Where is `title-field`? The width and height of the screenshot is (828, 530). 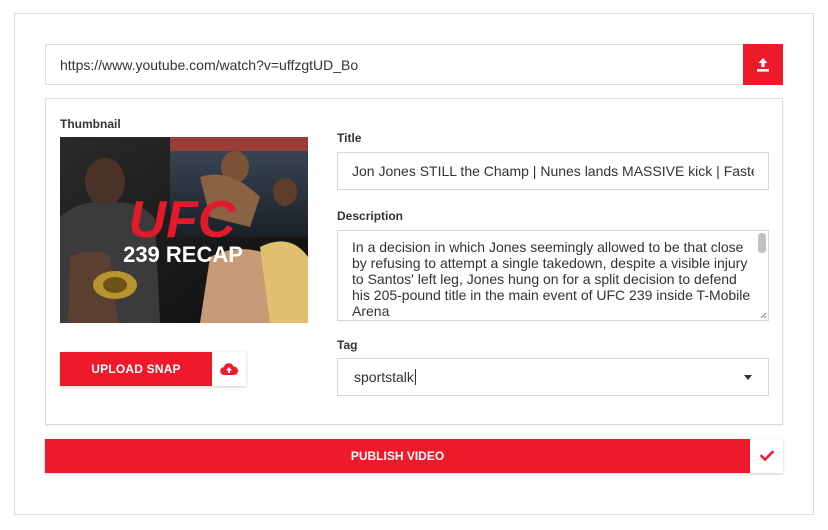
title-field is located at coordinates (553, 171).